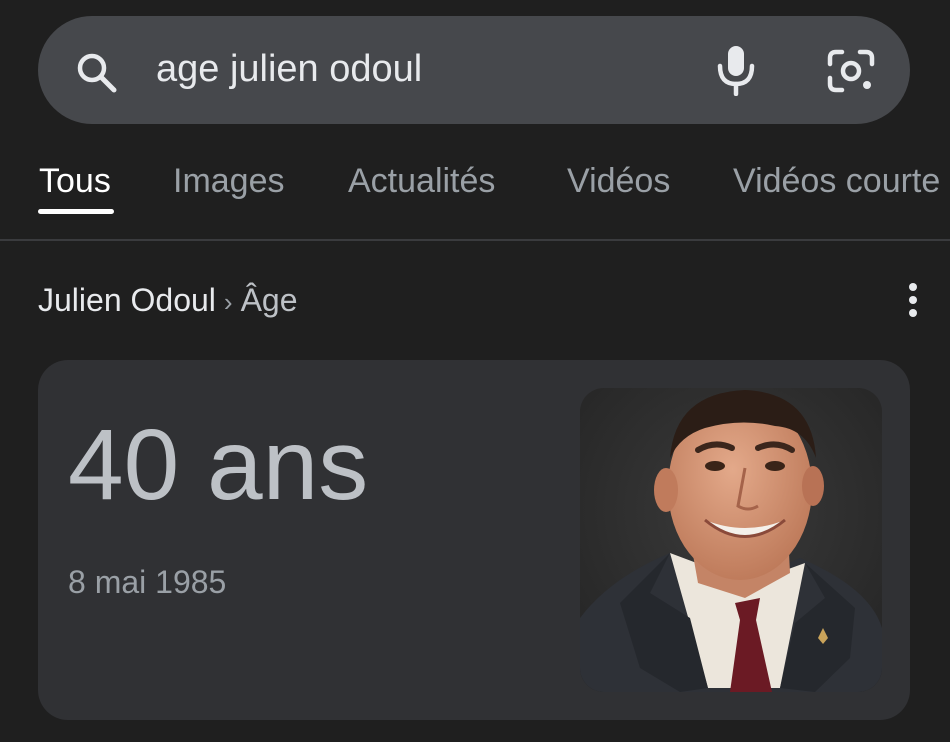  What do you see at coordinates (76, 211) in the screenshot?
I see `active-tab-indicator` at bounding box center [76, 211].